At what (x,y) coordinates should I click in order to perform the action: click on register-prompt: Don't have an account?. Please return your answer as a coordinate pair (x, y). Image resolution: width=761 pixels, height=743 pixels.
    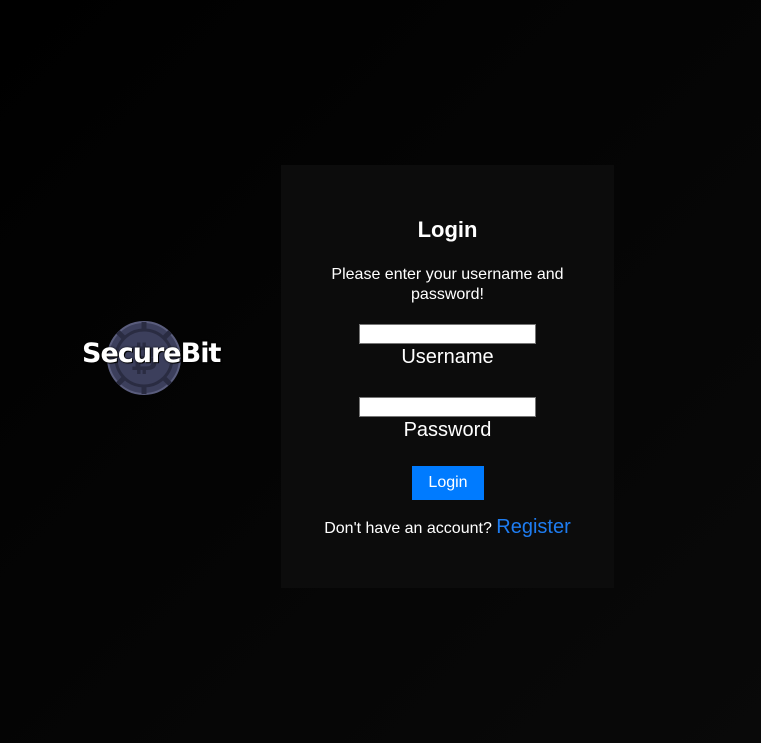
    Looking at the image, I should click on (408, 528).